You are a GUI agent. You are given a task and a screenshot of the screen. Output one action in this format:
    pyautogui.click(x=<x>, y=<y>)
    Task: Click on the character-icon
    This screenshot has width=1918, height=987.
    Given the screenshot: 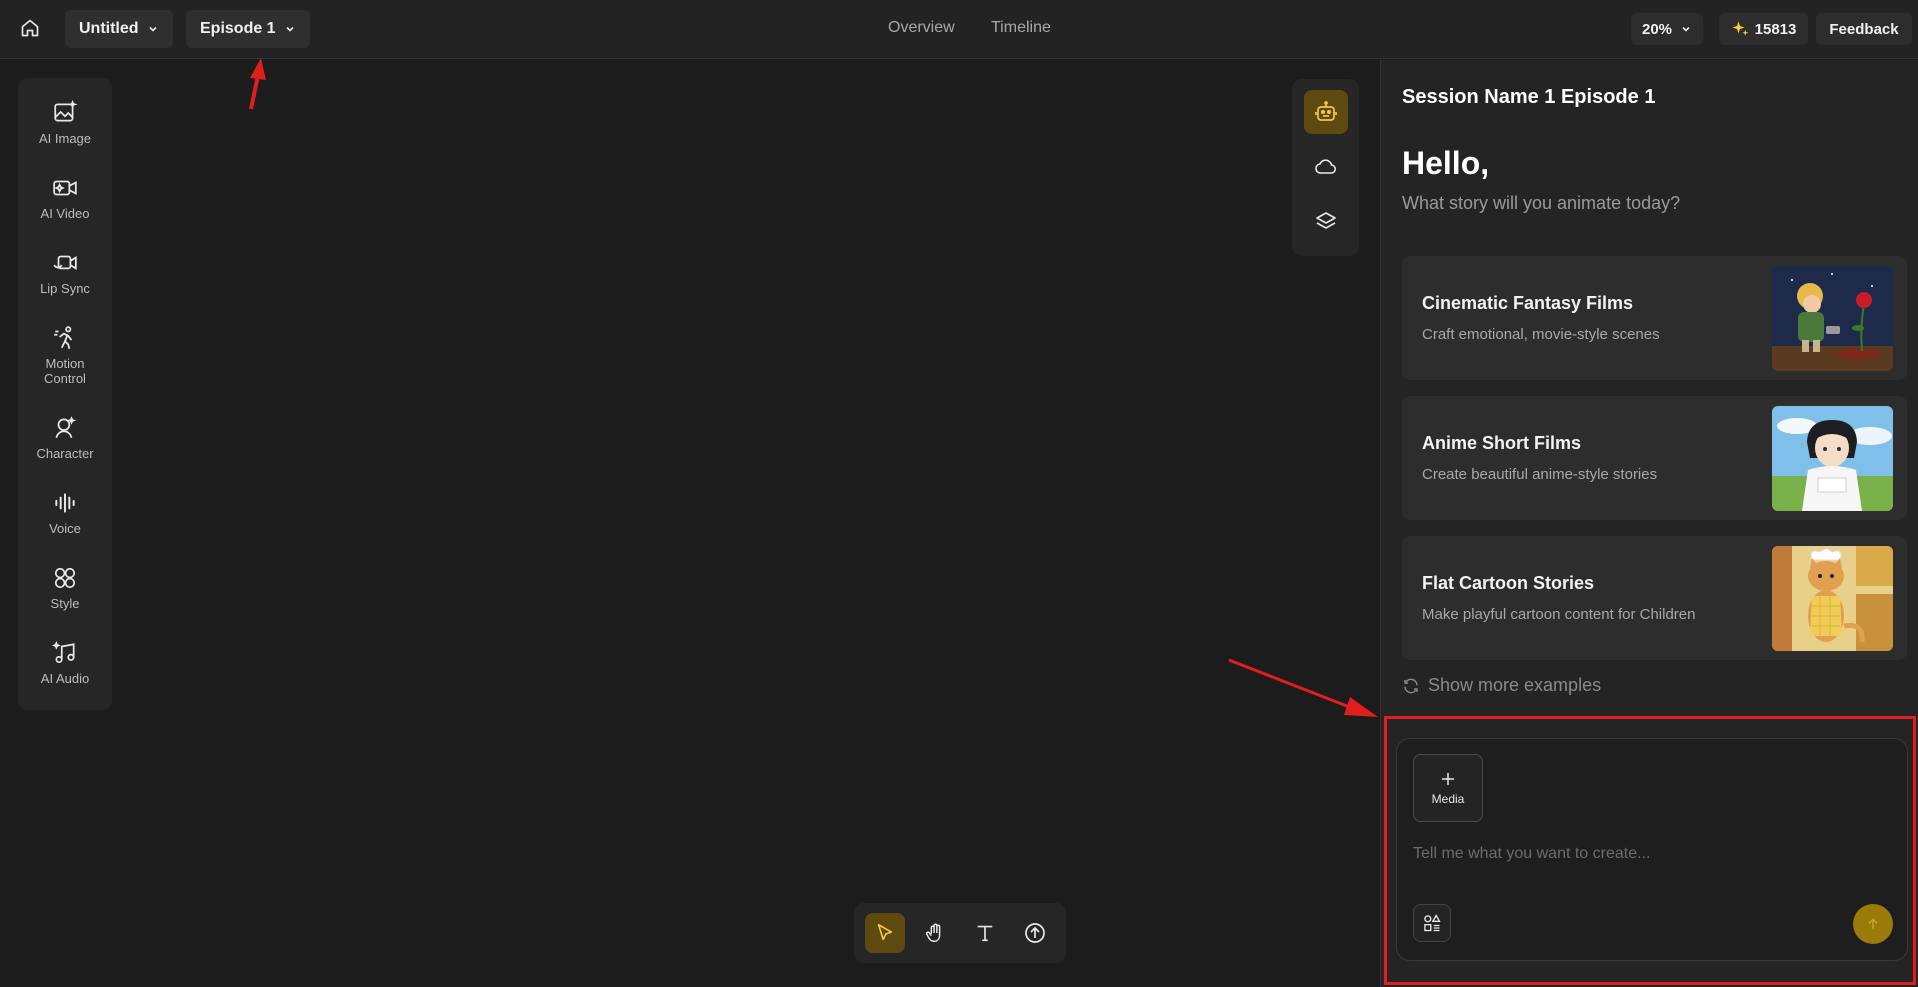 What is the action you would take?
    pyautogui.click(x=66, y=427)
    